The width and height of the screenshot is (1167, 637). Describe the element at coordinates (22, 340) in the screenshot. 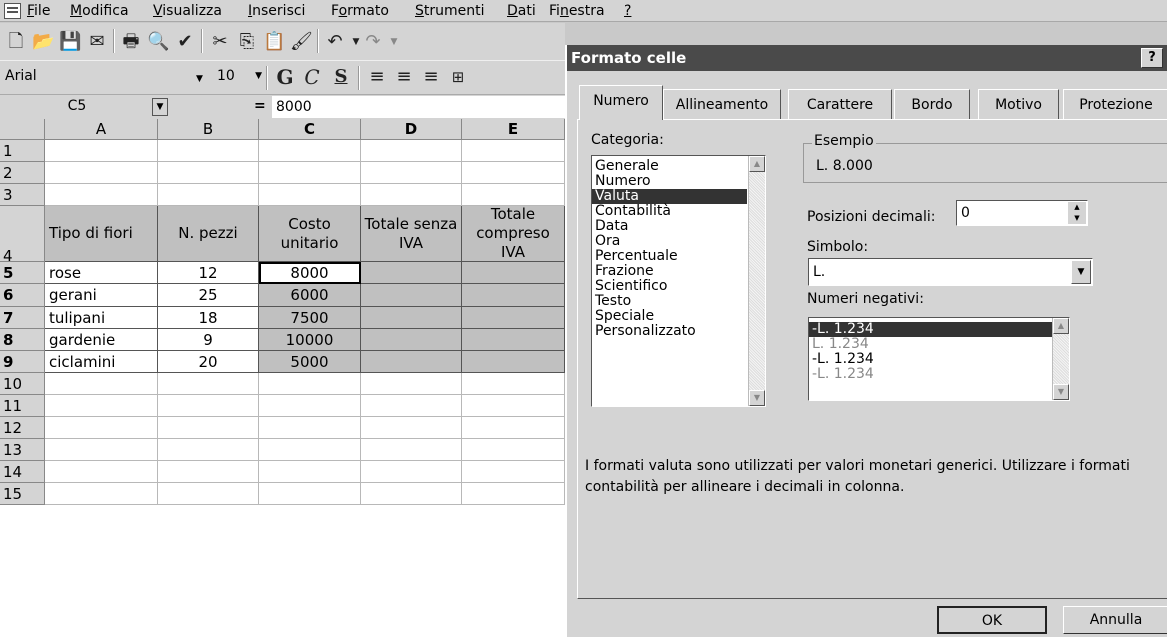

I see `row-header-8: 8` at that location.